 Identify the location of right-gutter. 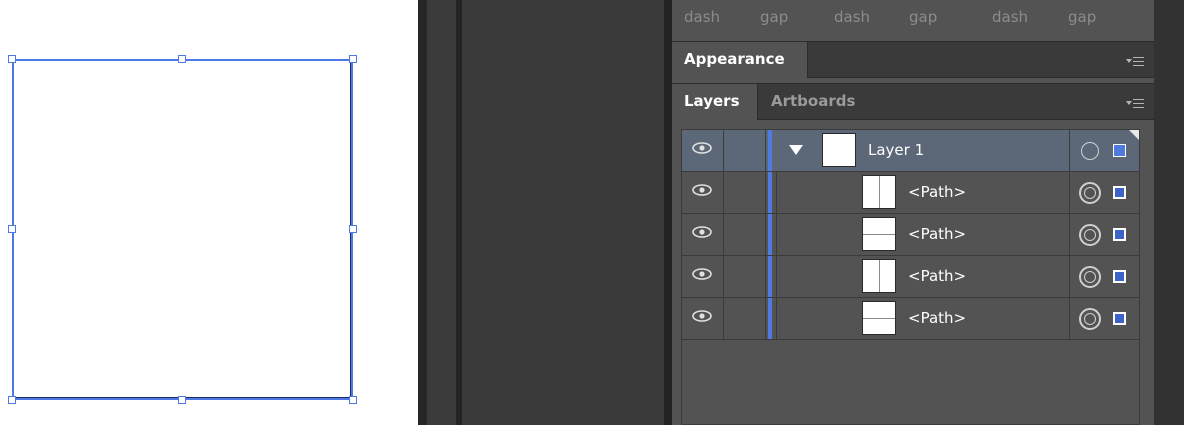
(1169, 212).